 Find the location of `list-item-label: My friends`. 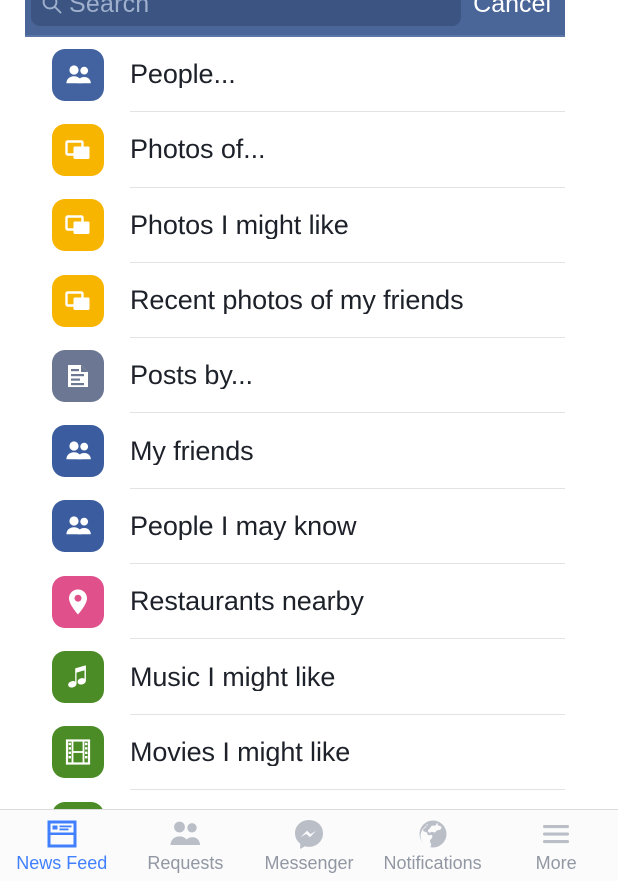

list-item-label: My friends is located at coordinates (192, 451).